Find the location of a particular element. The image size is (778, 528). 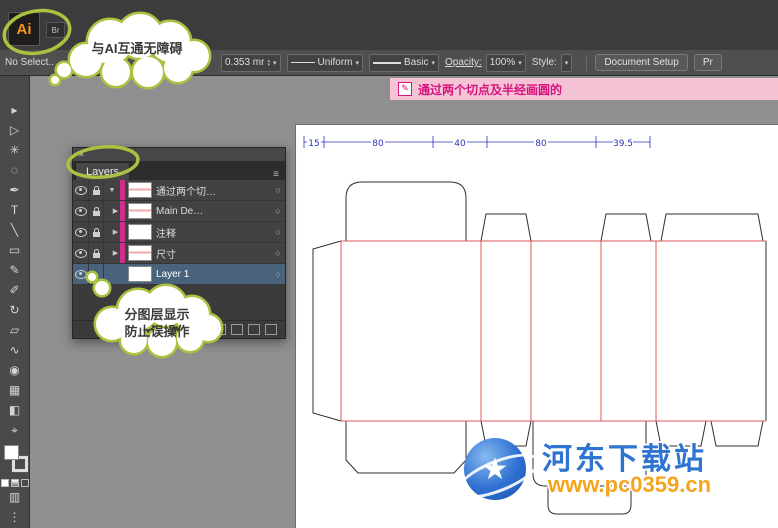

gradient-button is located at coordinates (14, 483).